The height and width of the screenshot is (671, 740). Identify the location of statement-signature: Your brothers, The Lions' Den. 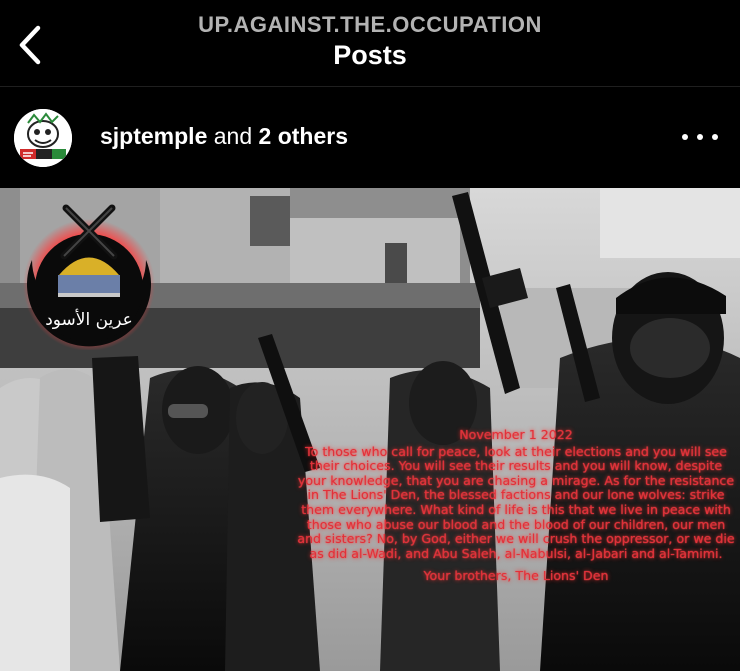
(516, 576).